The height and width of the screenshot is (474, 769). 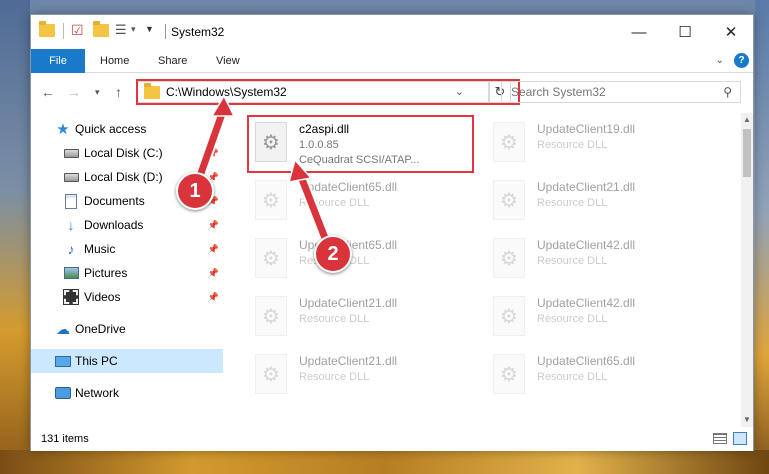 I want to click on close-button: ✕, so click(x=731, y=32).